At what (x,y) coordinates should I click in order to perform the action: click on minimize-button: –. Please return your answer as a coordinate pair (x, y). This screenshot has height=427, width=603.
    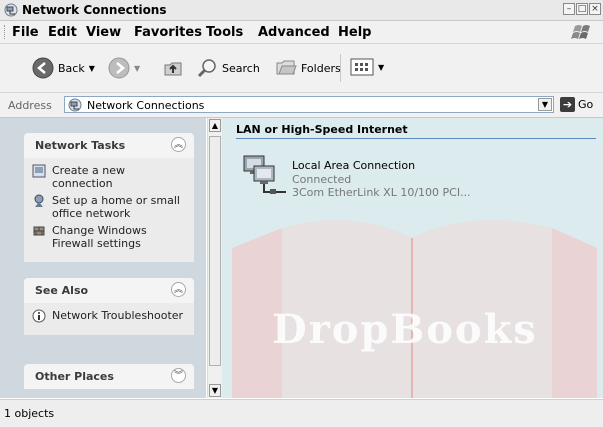
    Looking at the image, I should click on (569, 9).